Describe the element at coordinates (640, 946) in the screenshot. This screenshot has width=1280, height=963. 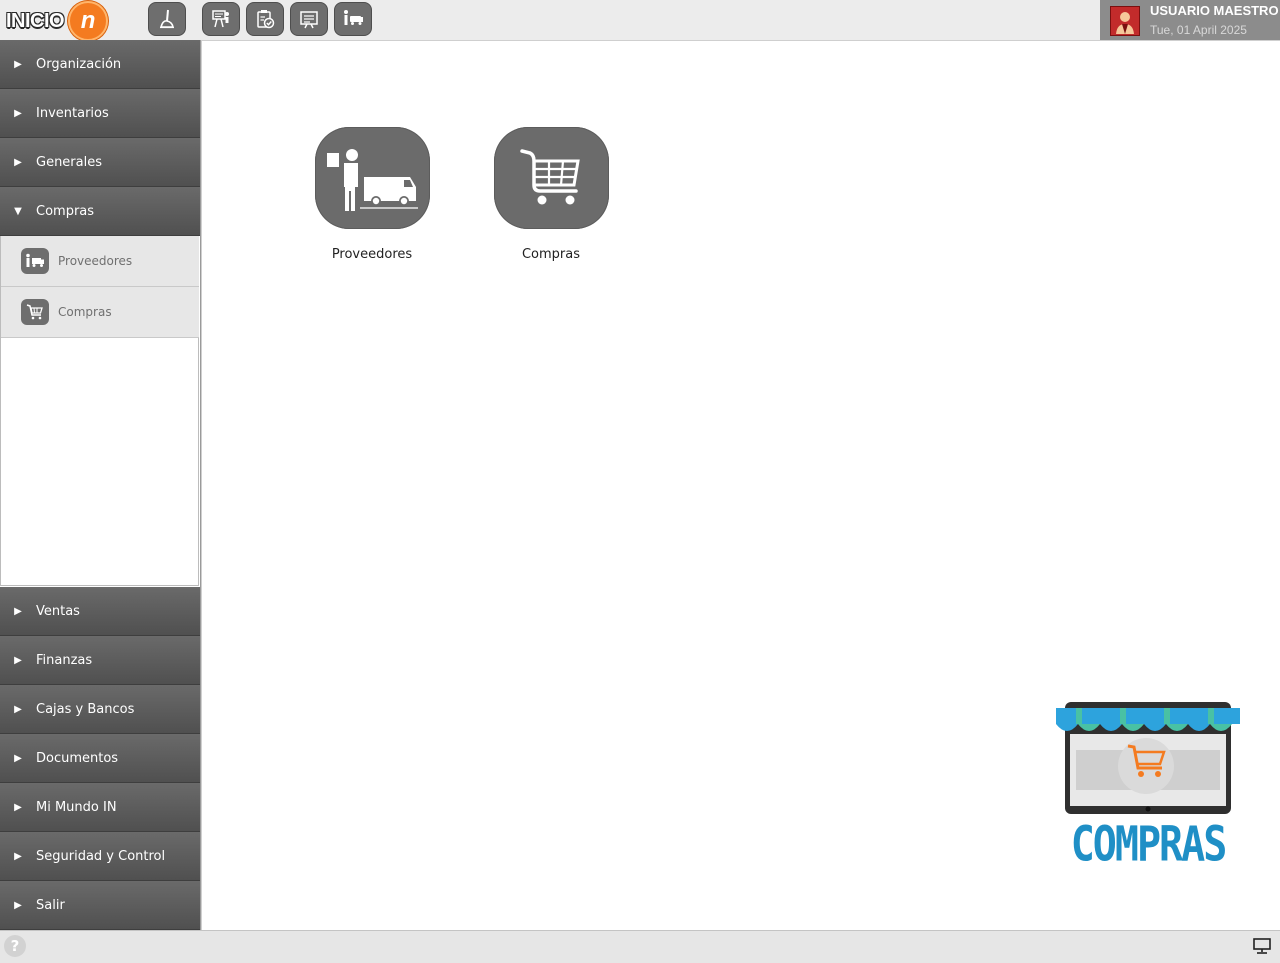
I see `status-bar: ?` at that location.